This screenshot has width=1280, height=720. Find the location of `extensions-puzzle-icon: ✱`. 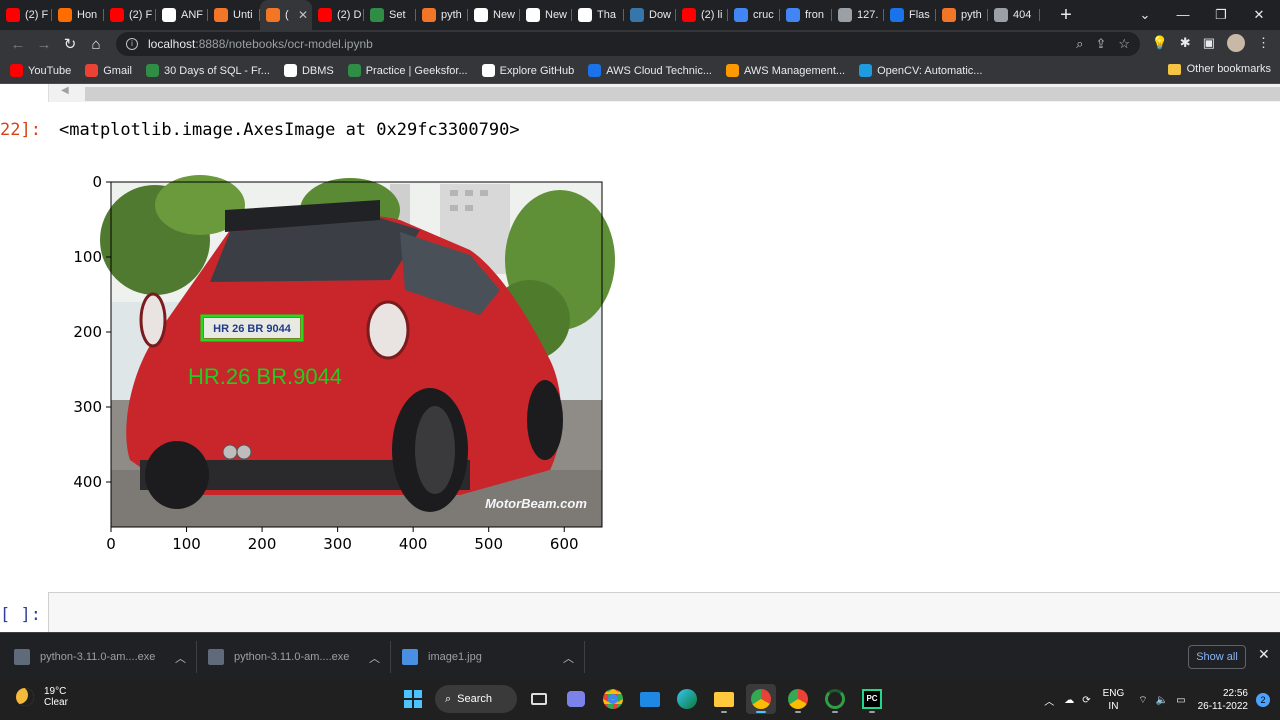

extensions-puzzle-icon: ✱ is located at coordinates (1185, 43).